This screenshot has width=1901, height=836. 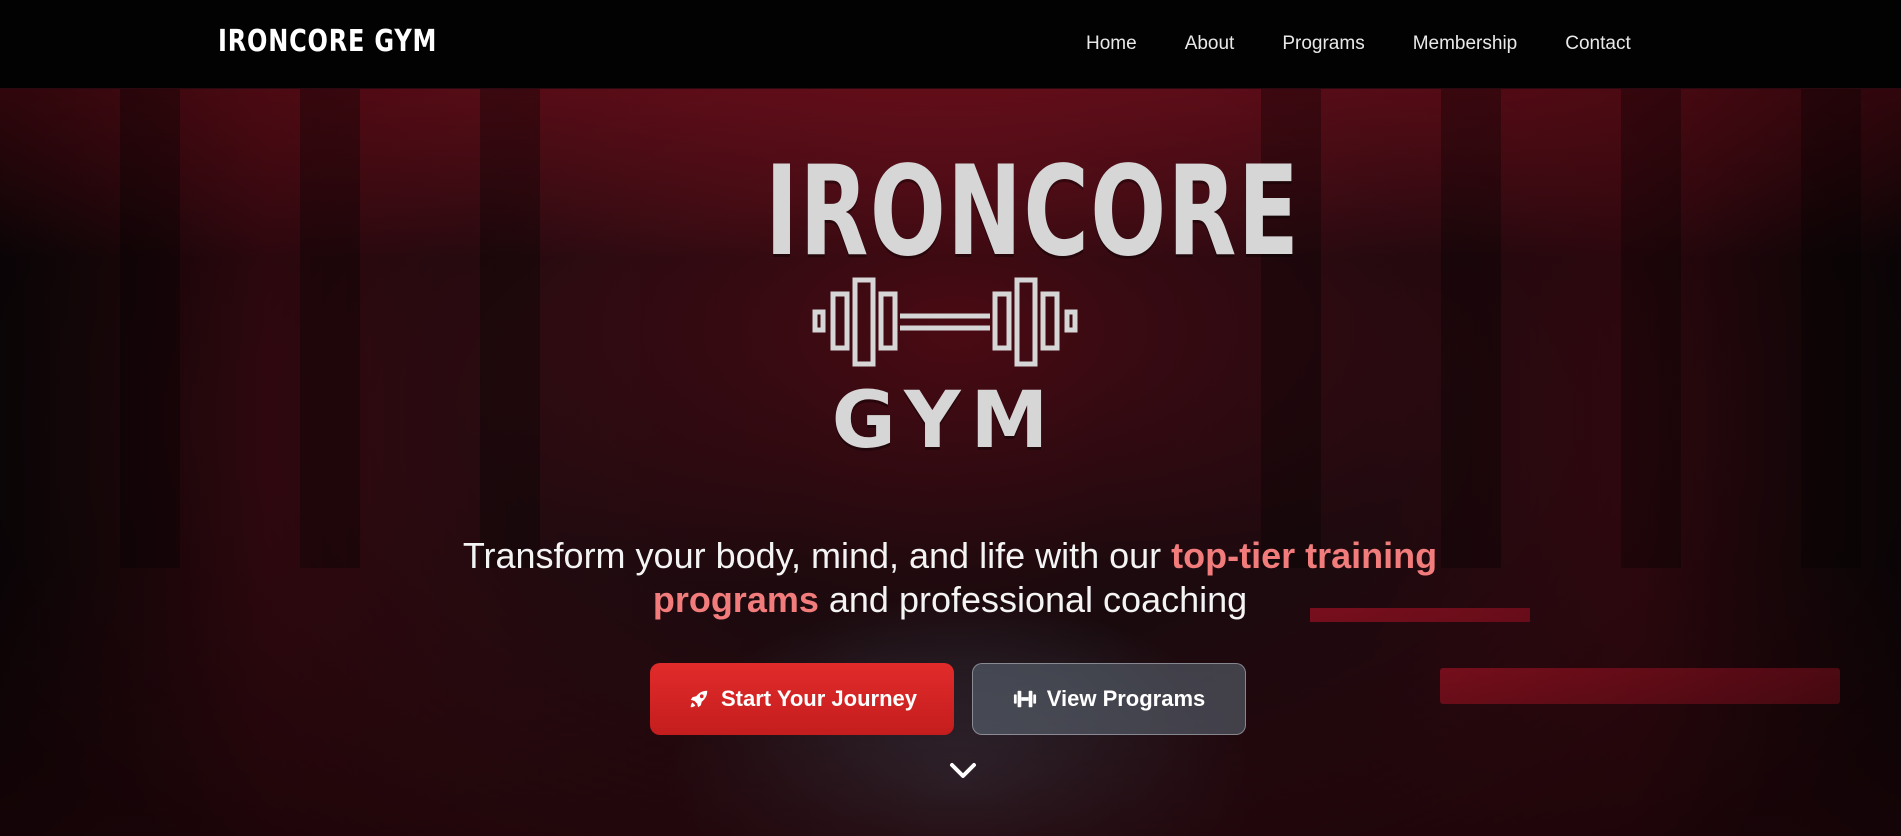 What do you see at coordinates (1323, 44) in the screenshot?
I see `nav-link-programs: Programs` at bounding box center [1323, 44].